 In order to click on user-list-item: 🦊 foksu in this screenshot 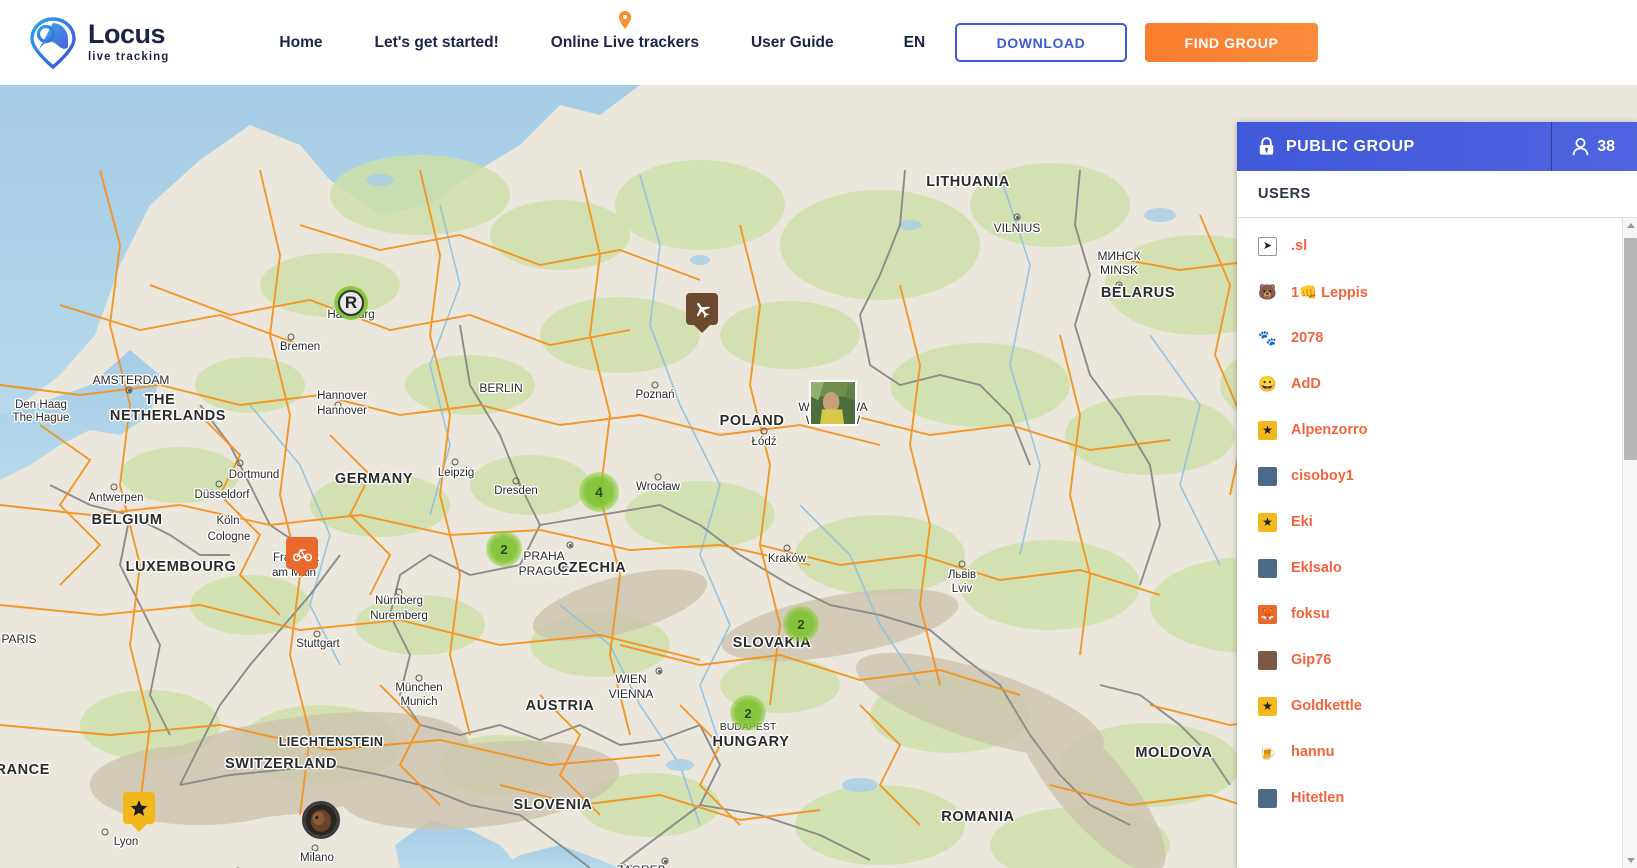, I will do `click(1437, 614)`.